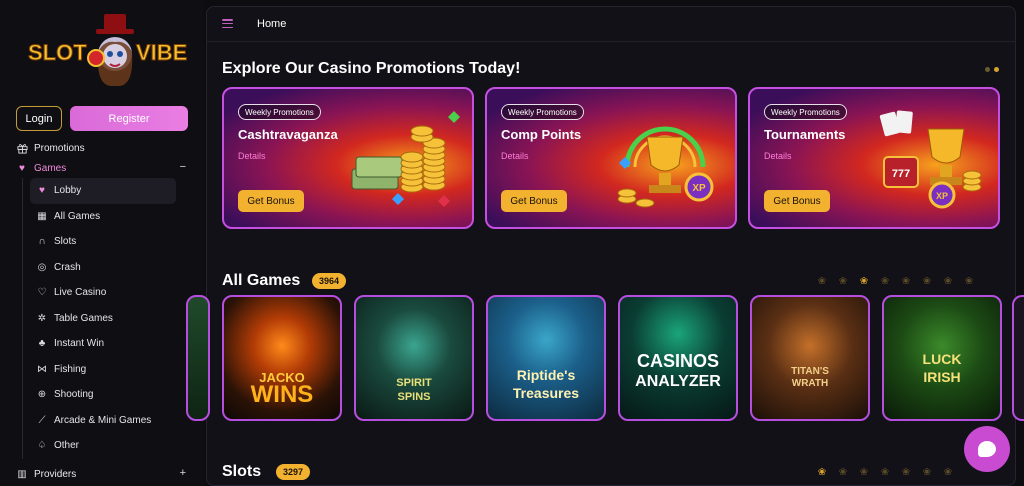  I want to click on game-title-line1: LUCK, so click(942, 359).